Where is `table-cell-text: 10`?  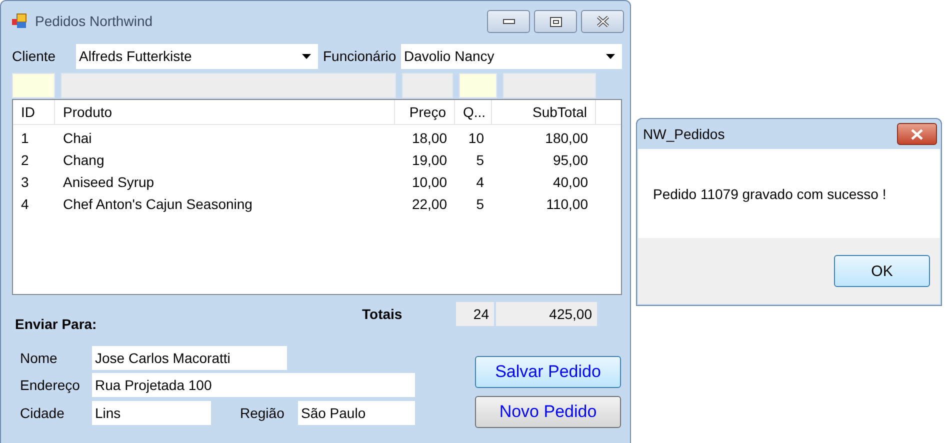
table-cell-text: 10 is located at coordinates (476, 138).